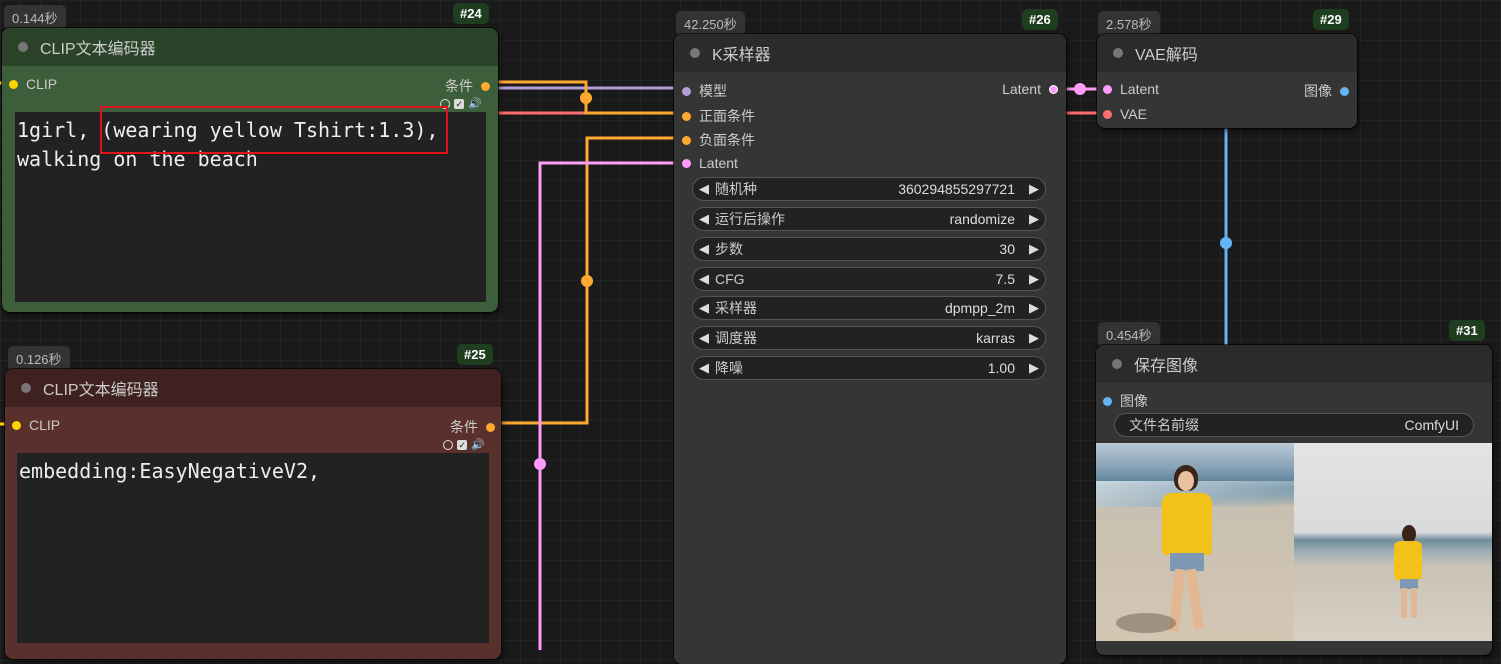 Image resolution: width=1501 pixels, height=664 pixels. What do you see at coordinates (869, 279) in the screenshot?
I see `widget-cfg: ◀ CFG 7.5 ▶` at bounding box center [869, 279].